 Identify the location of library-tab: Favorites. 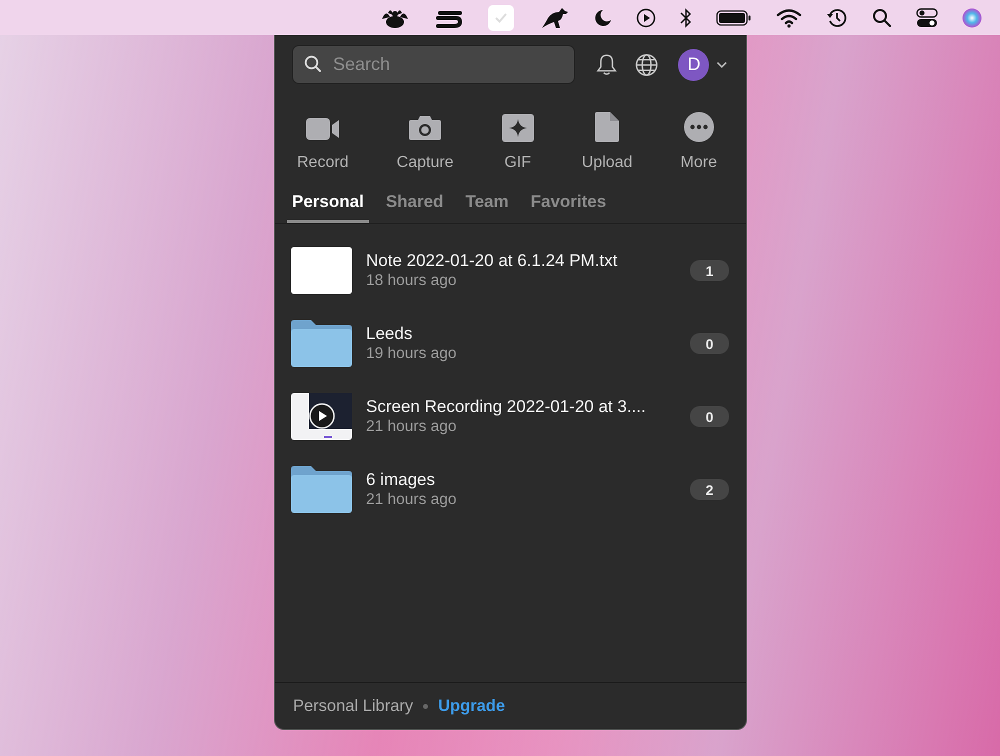
(569, 204).